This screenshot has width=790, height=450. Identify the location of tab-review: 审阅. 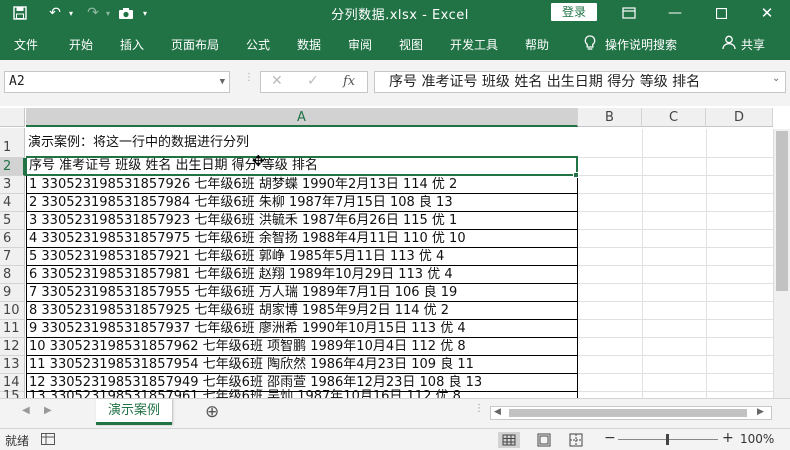
(360, 44).